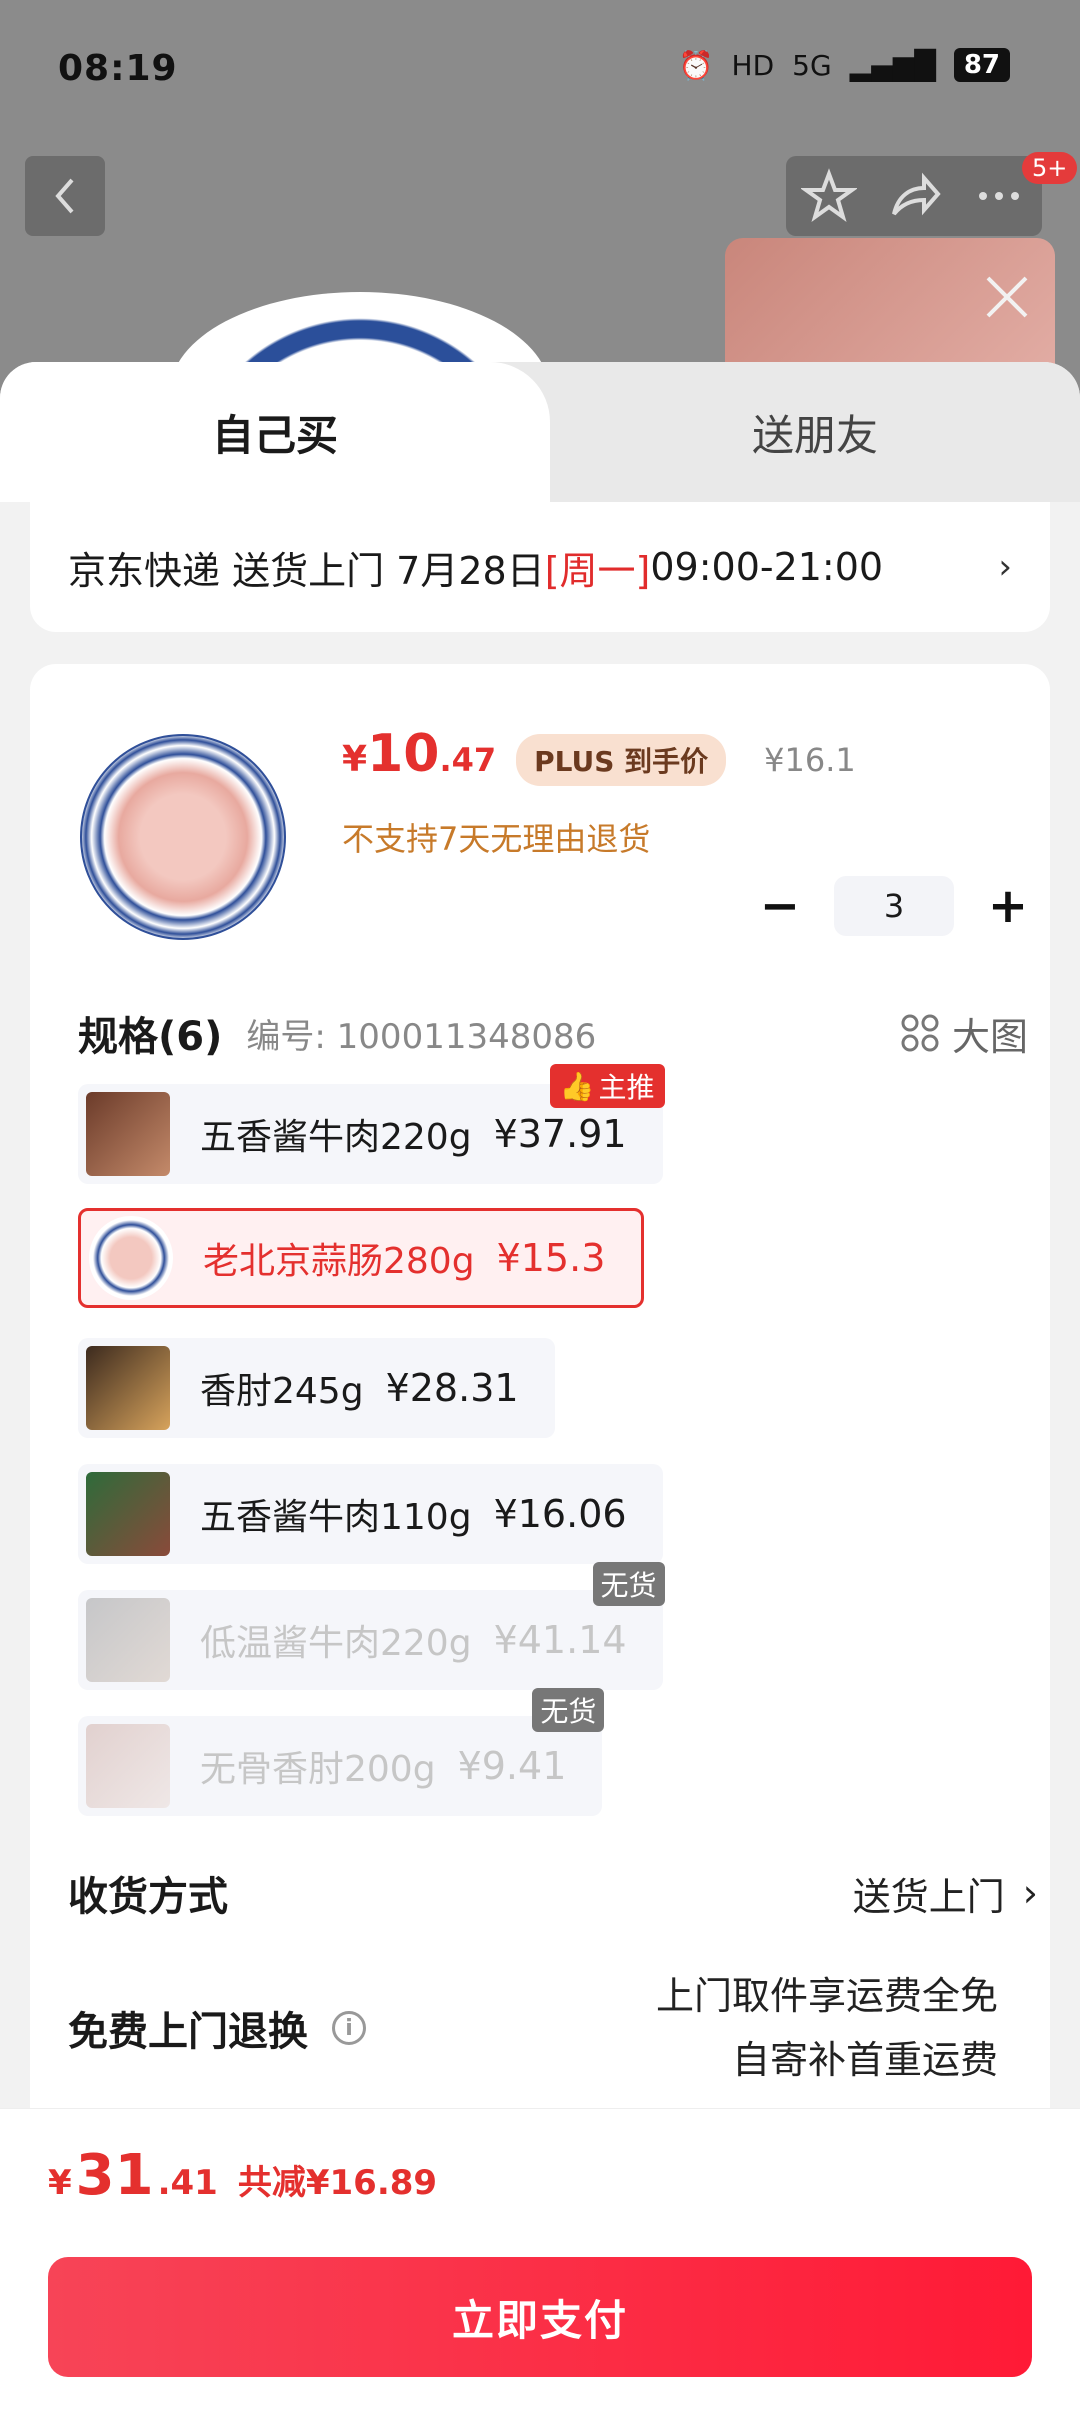 This screenshot has width=1080, height=2412. I want to click on top-actions, so click(914, 196).